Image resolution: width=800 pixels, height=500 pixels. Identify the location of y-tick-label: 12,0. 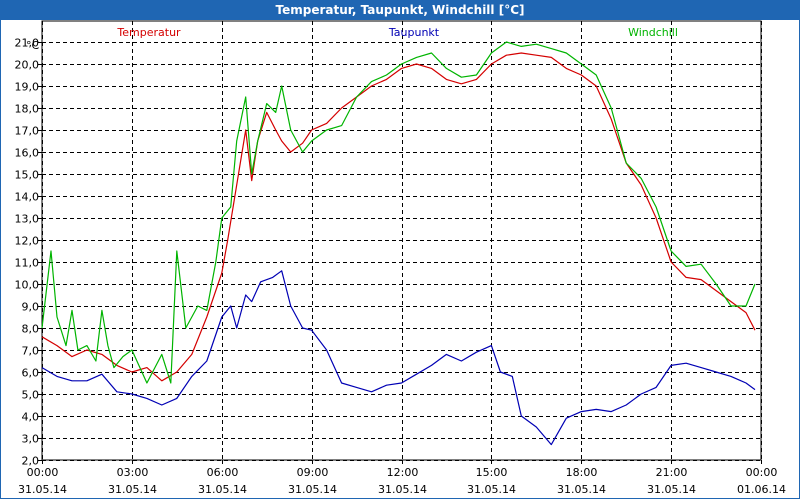
(27, 241).